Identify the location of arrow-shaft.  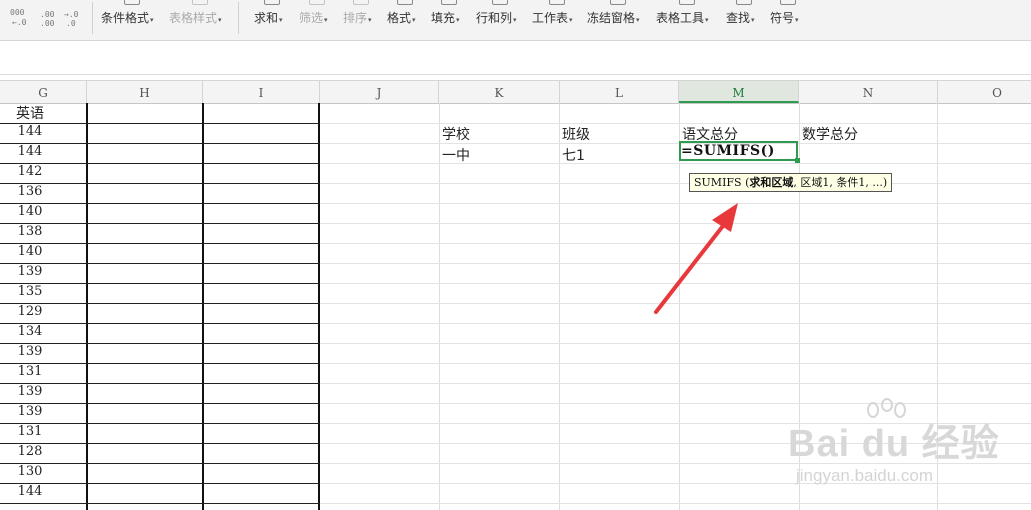
(691, 267).